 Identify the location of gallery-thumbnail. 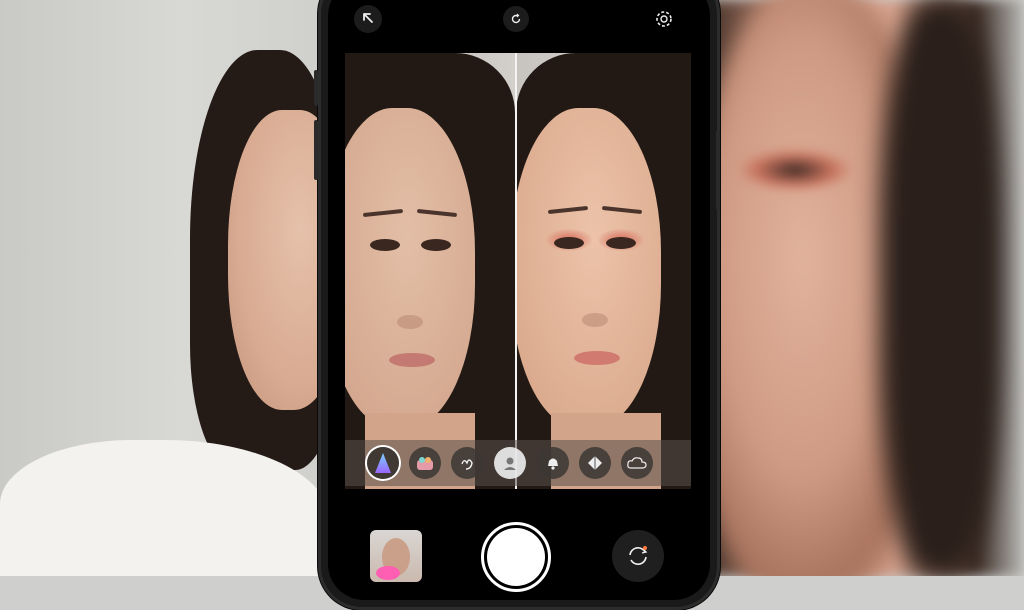
(396, 556).